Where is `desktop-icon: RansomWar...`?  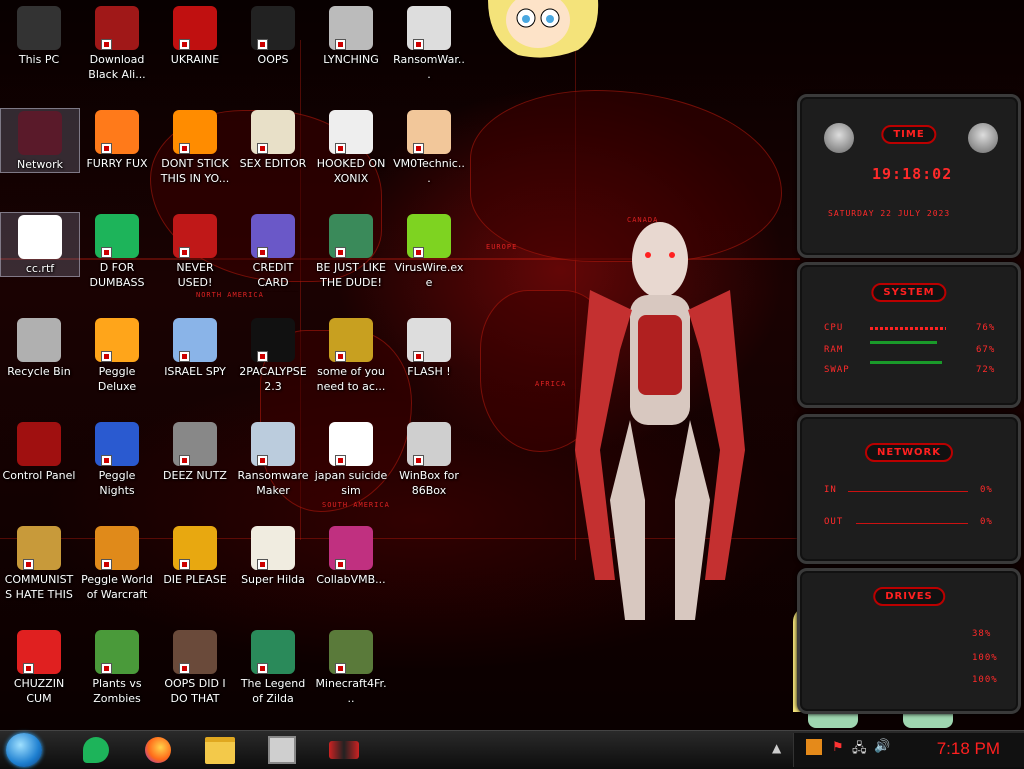 desktop-icon: RansomWar... is located at coordinates (429, 43).